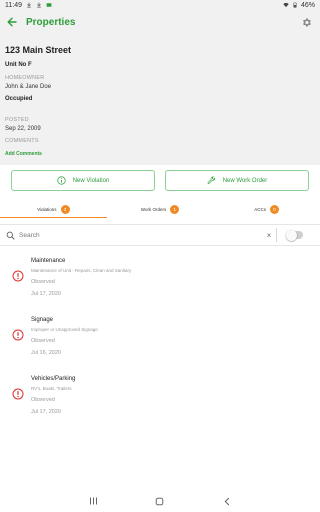 This screenshot has width=320, height=512. I want to click on add-comments-link: Add Comments, so click(23, 154).